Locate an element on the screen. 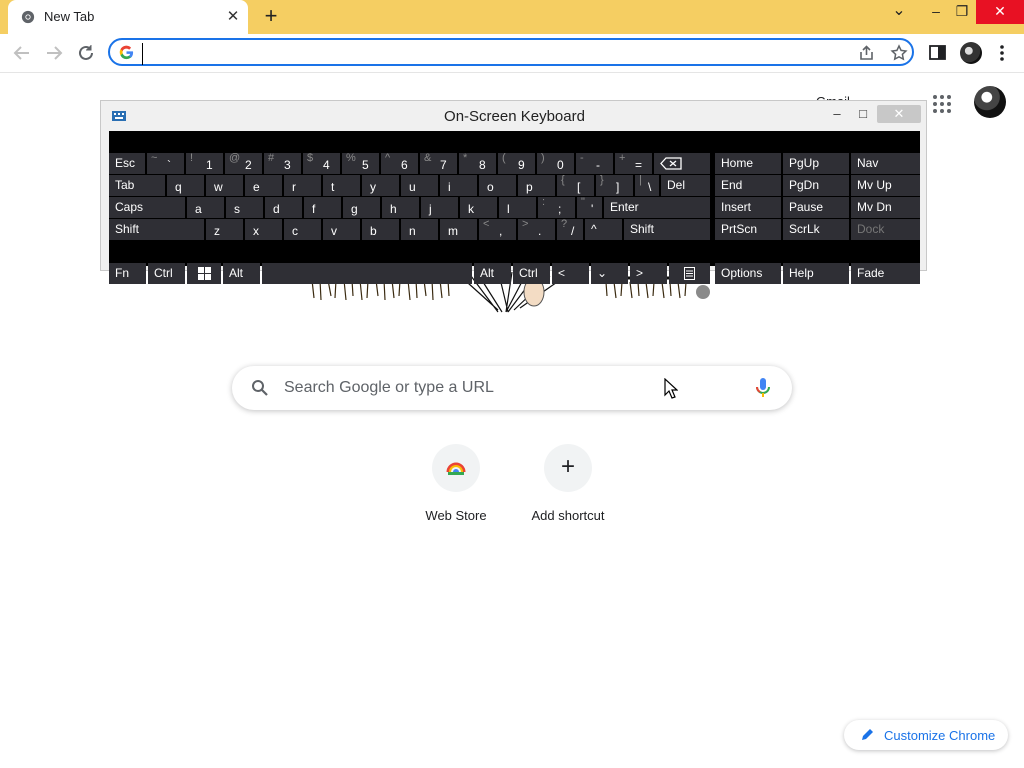 The width and height of the screenshot is (1024, 768). osk-key: PgDn is located at coordinates (816, 185).